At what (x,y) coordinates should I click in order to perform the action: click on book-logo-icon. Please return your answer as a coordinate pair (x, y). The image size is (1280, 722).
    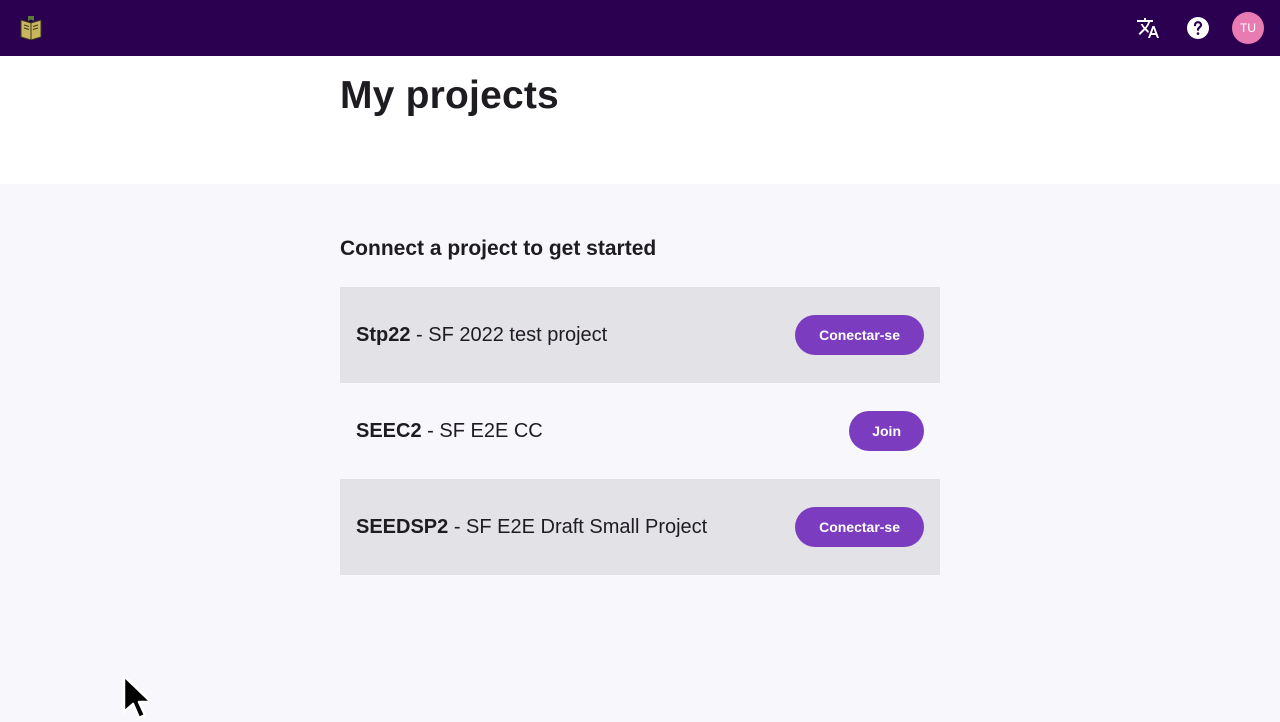
    Looking at the image, I should click on (31, 28).